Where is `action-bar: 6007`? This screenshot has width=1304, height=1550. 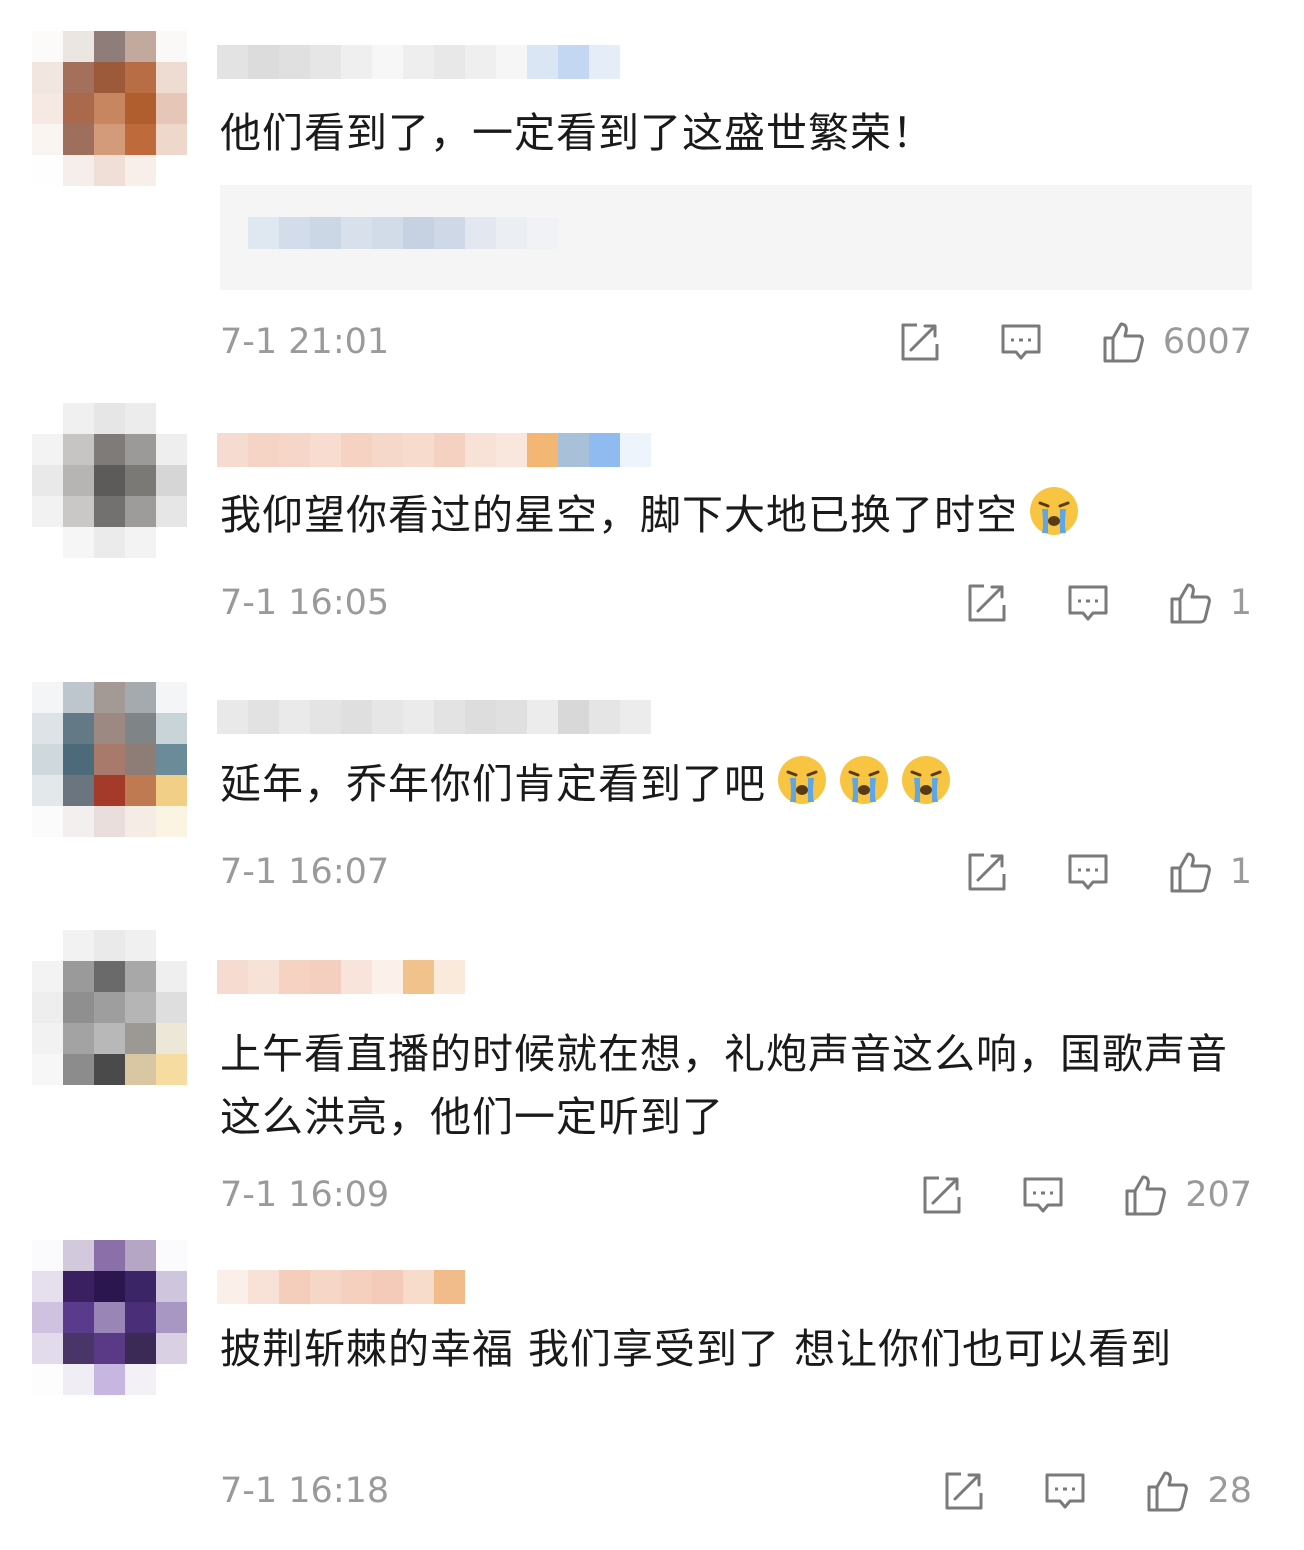
action-bar: 6007 is located at coordinates (1074, 342).